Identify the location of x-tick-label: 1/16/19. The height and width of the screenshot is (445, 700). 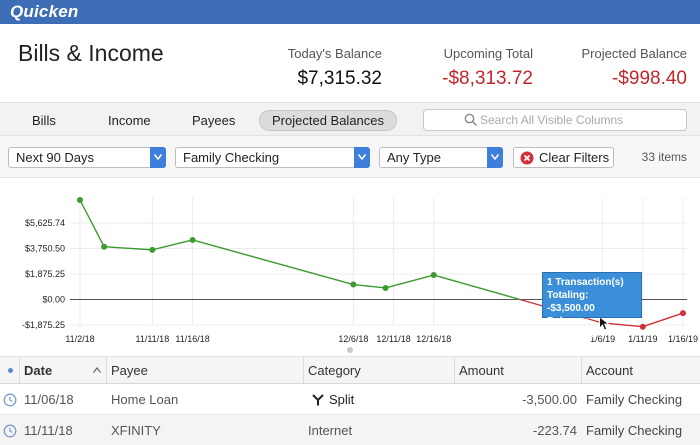
(683, 339).